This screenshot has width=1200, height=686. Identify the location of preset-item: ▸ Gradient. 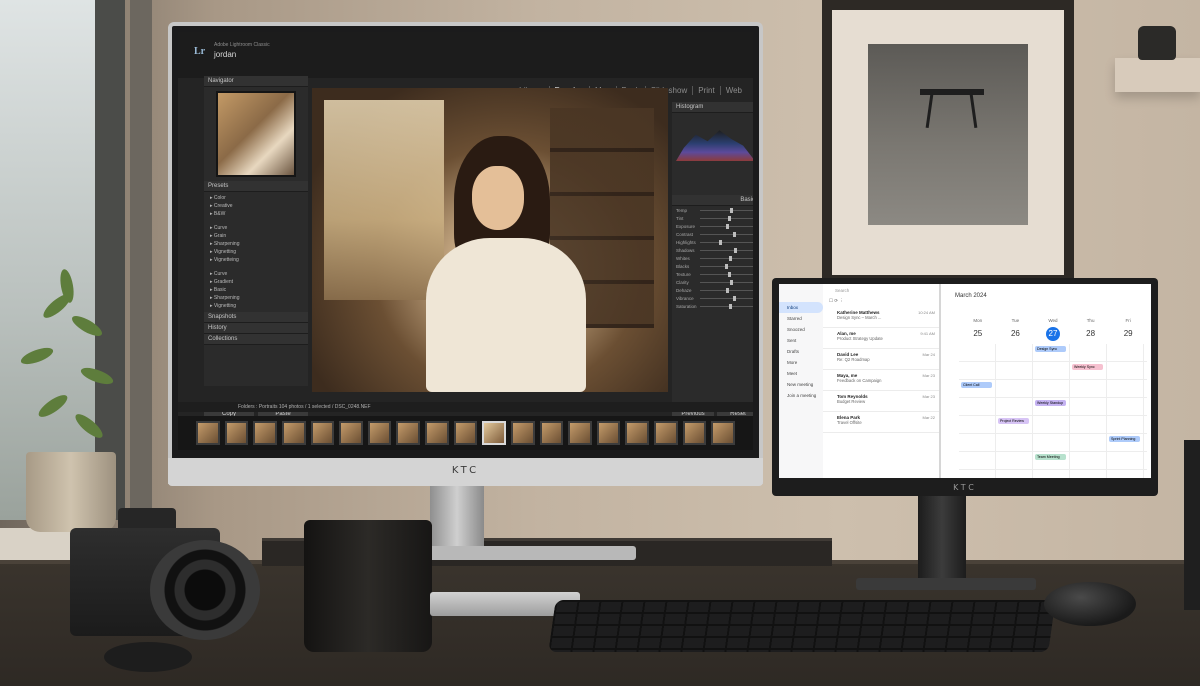
(256, 282).